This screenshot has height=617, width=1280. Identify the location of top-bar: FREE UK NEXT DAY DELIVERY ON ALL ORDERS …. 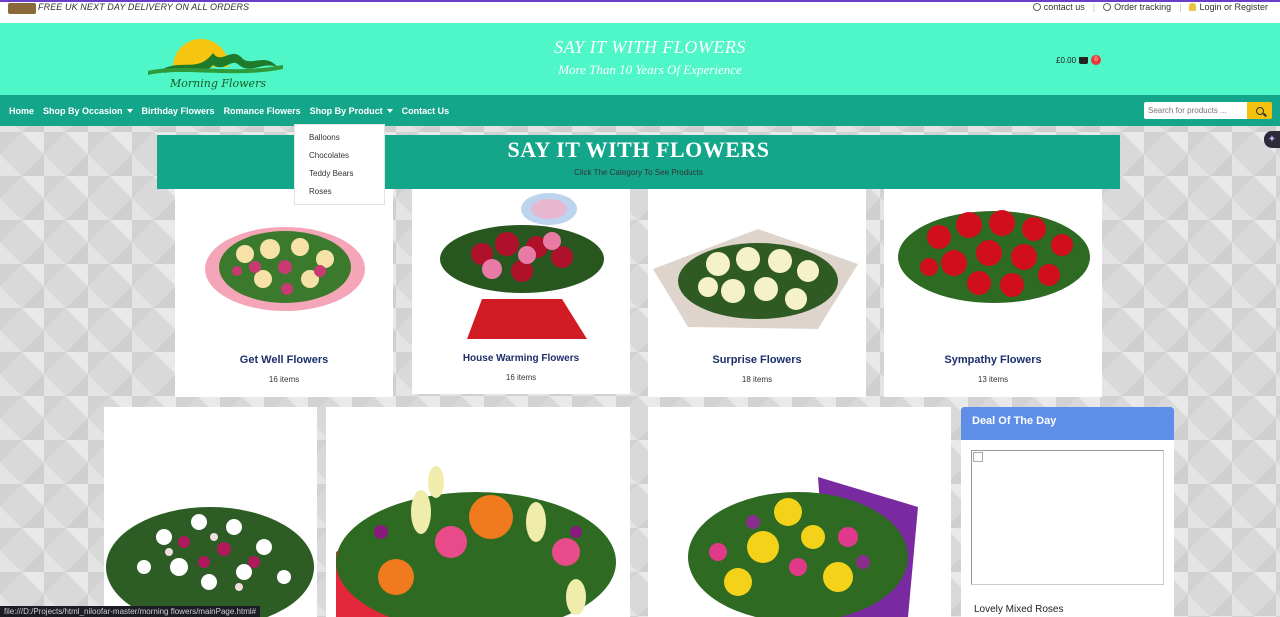
(640, 12).